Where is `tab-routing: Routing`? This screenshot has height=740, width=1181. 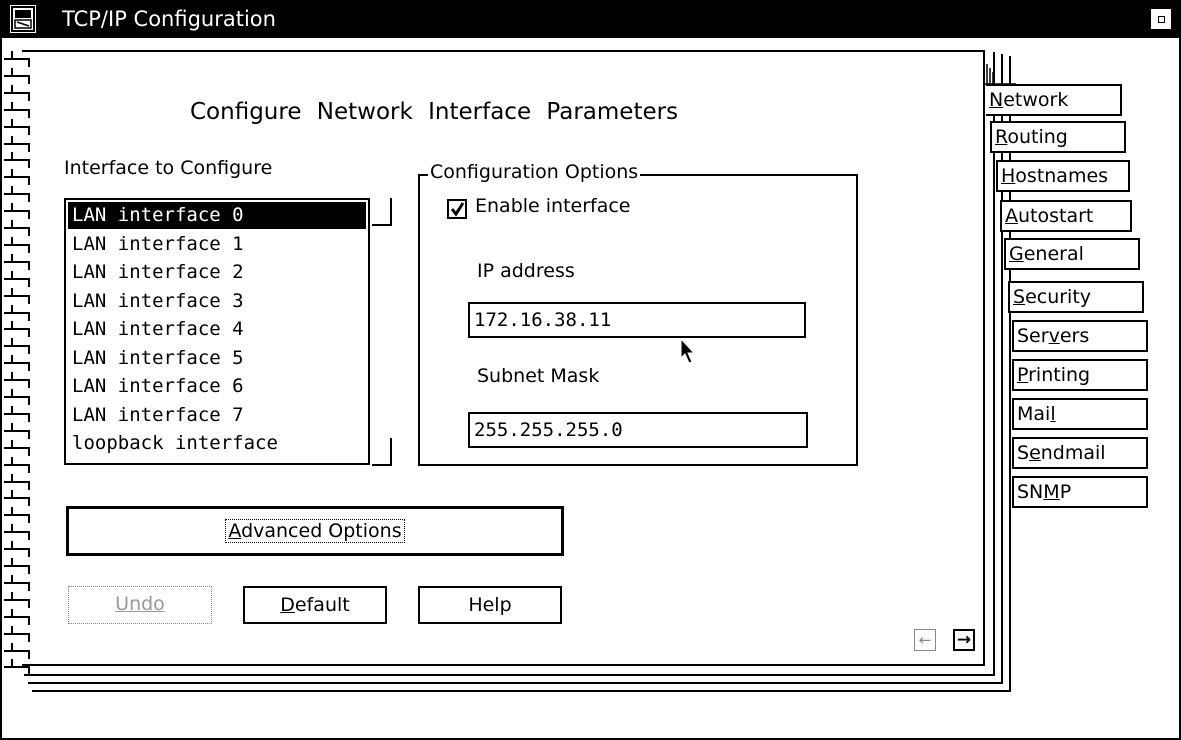 tab-routing: Routing is located at coordinates (1058, 137).